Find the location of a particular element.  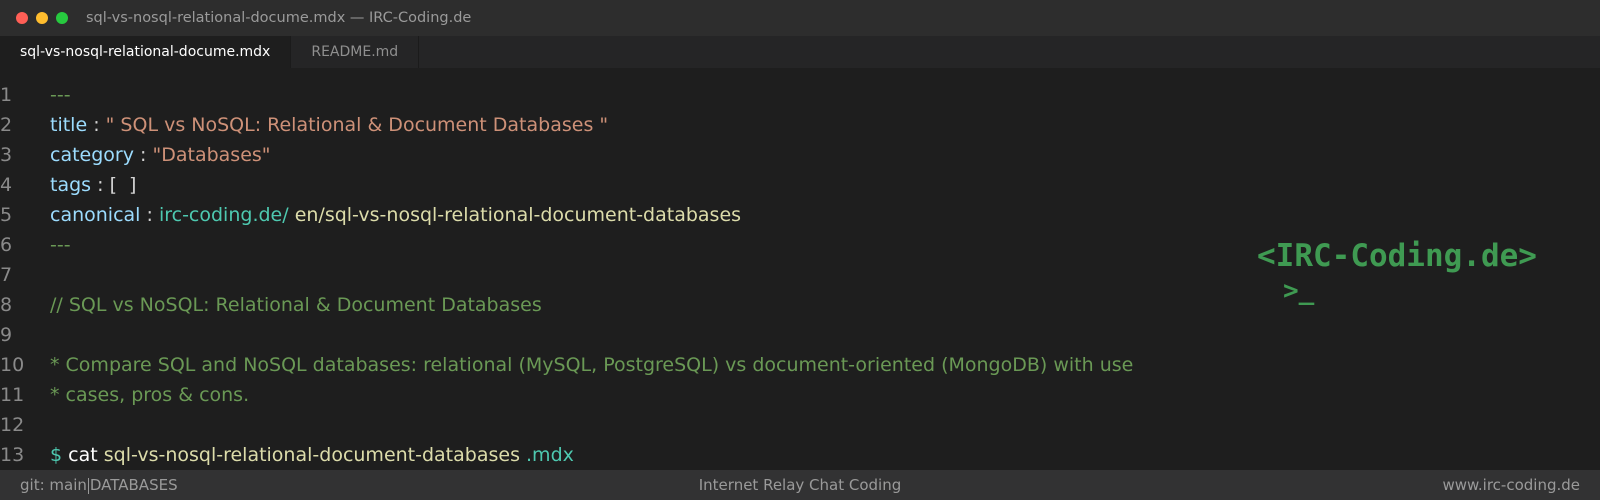

line-number: 7 is located at coordinates (6, 275).